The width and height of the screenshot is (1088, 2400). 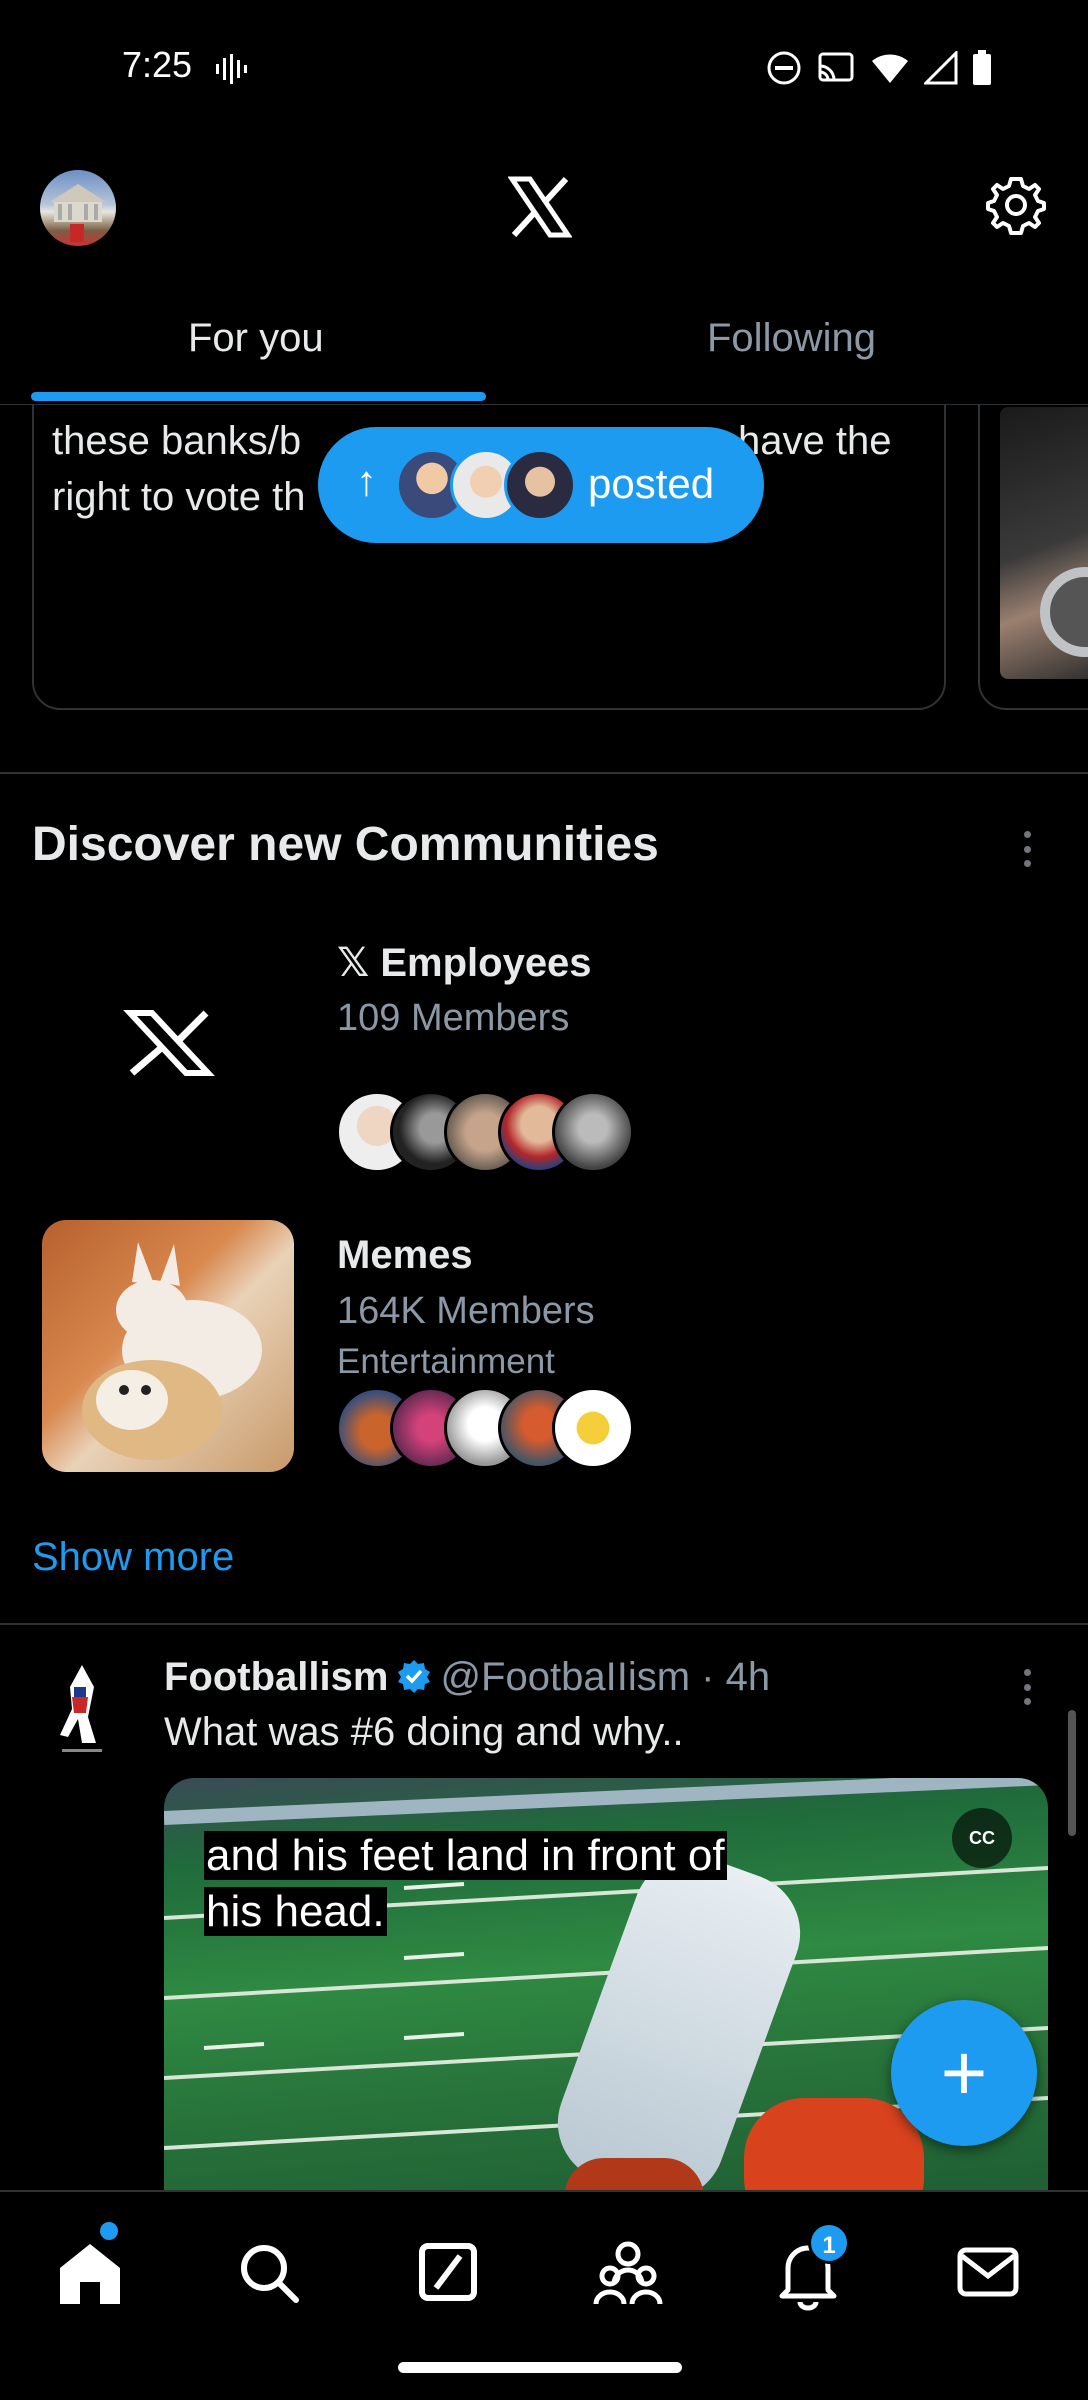 I want to click on home-icon, so click(x=90, y=2272).